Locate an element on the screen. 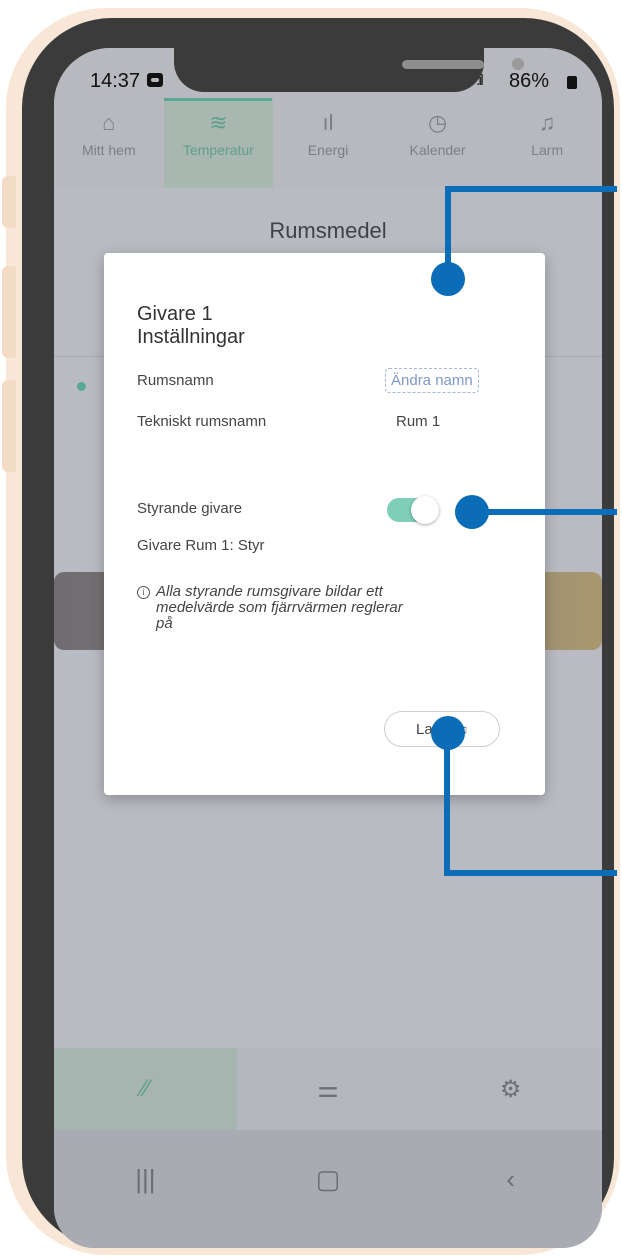  tab-label: Energi is located at coordinates (328, 150).